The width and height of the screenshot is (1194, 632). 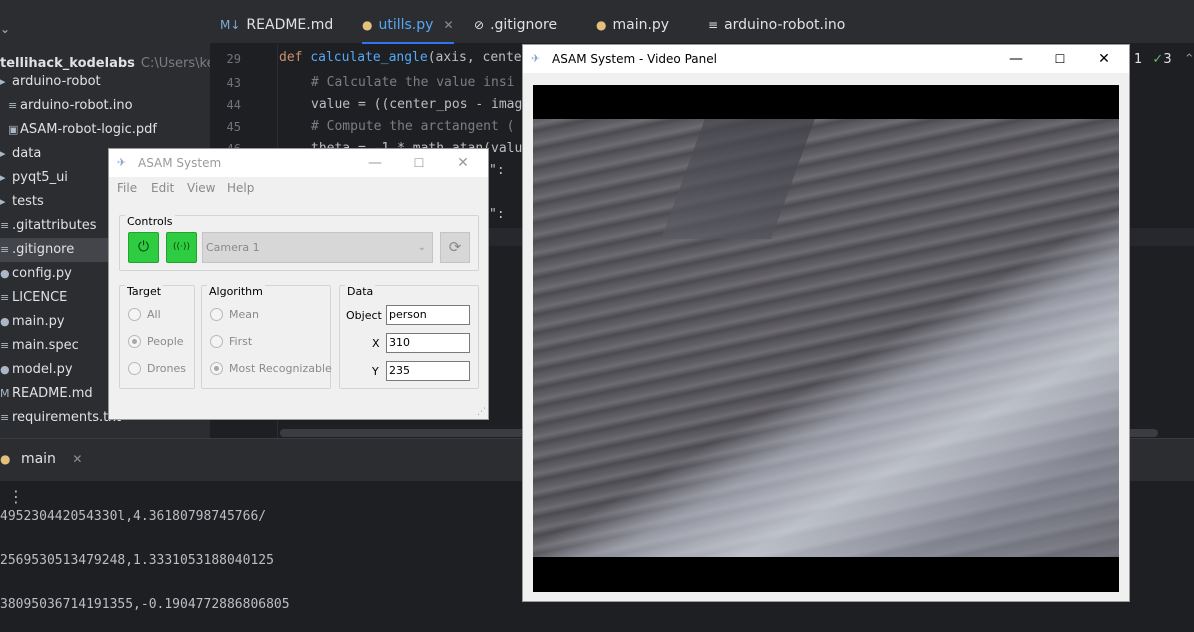 What do you see at coordinates (201, 188) in the screenshot?
I see `menu-view: View` at bounding box center [201, 188].